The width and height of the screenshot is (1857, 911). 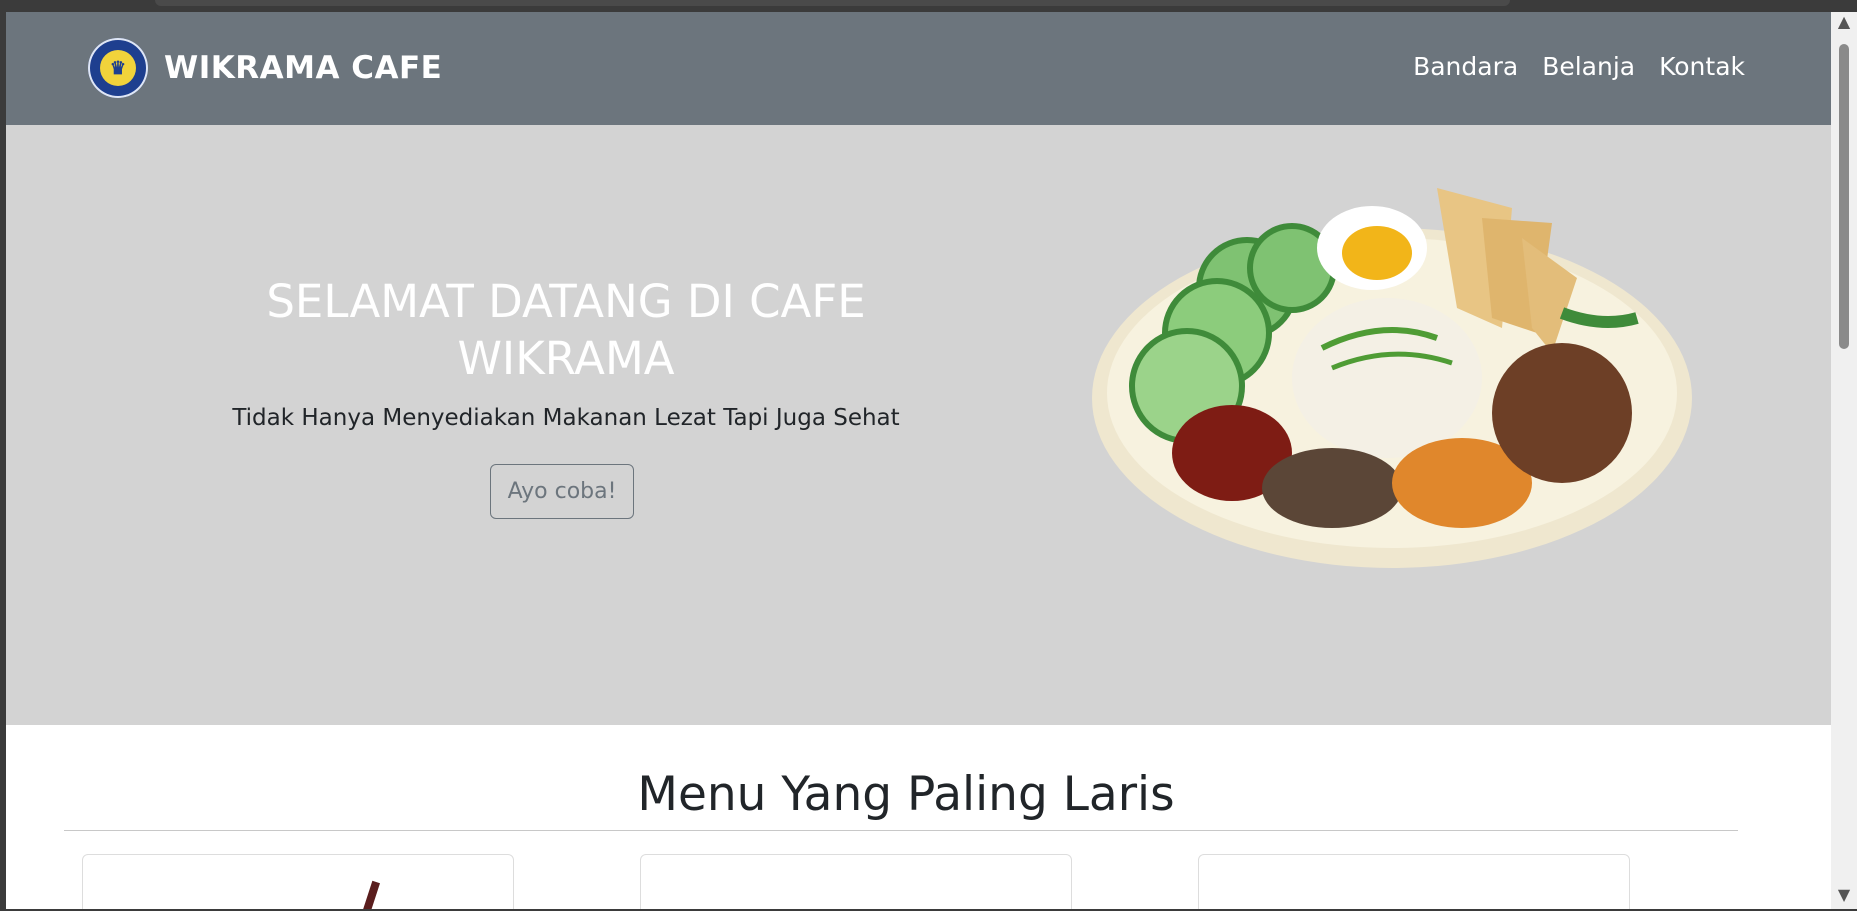 What do you see at coordinates (906, 794) in the screenshot?
I see `best-seller-title: Menu Yang Paling Laris` at bounding box center [906, 794].